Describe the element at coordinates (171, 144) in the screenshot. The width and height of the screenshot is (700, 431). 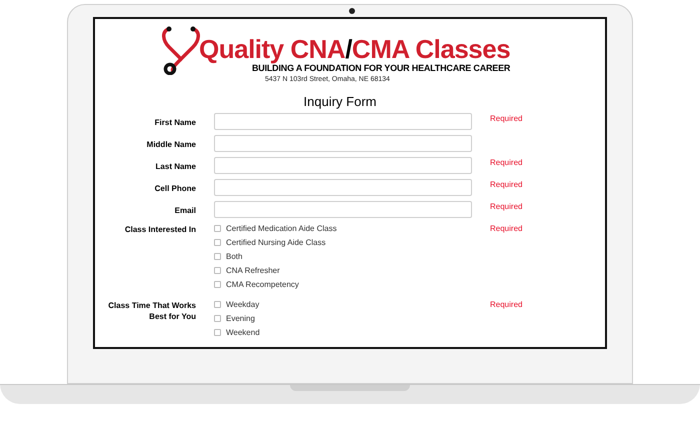
I see `field-label: Middle Name` at that location.